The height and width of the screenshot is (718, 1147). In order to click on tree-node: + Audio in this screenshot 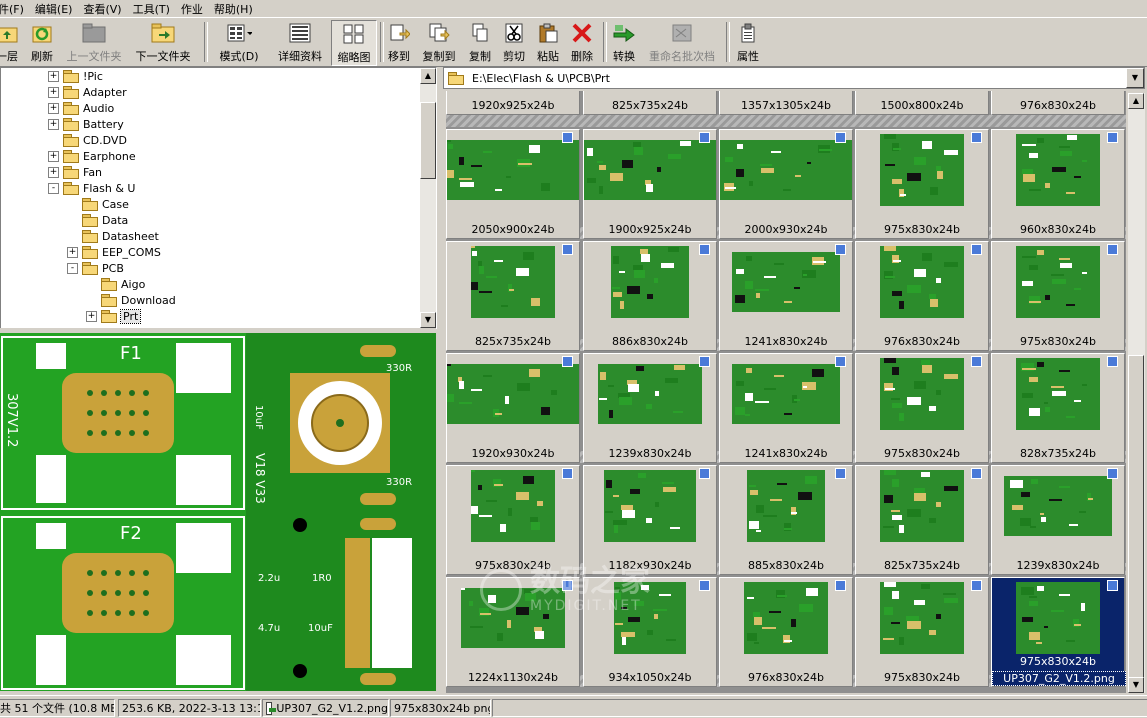, I will do `click(81, 108)`.